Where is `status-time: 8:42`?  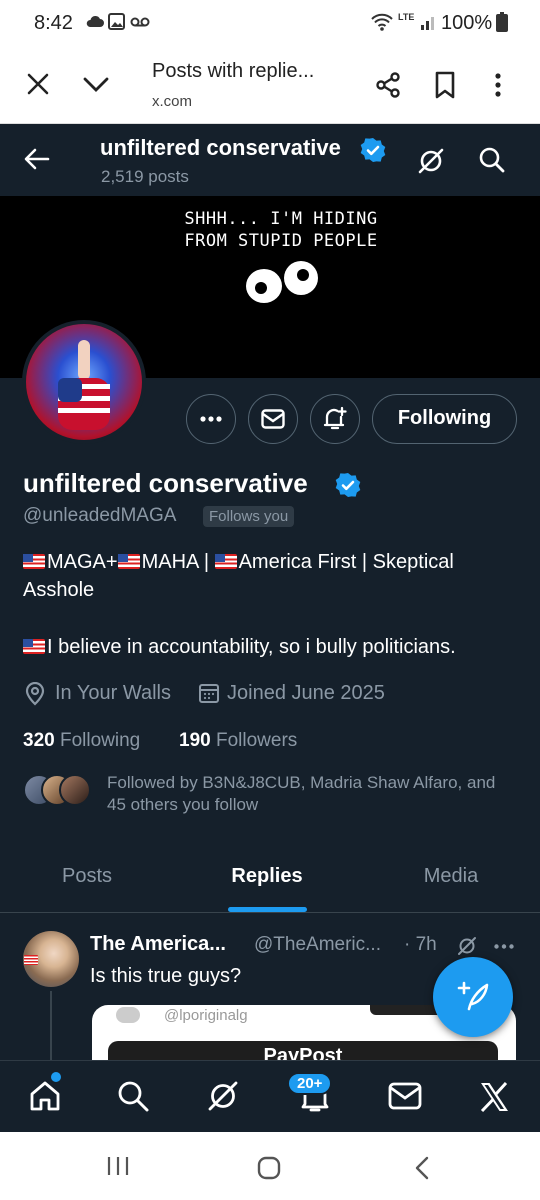 status-time: 8:42 is located at coordinates (53, 23).